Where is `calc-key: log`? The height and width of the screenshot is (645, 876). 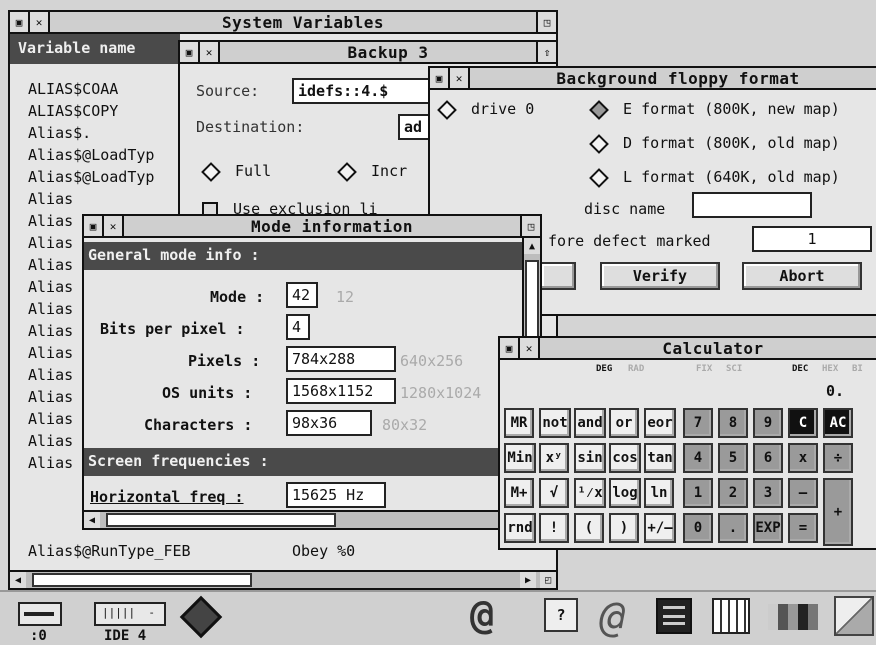 calc-key: log is located at coordinates (625, 493).